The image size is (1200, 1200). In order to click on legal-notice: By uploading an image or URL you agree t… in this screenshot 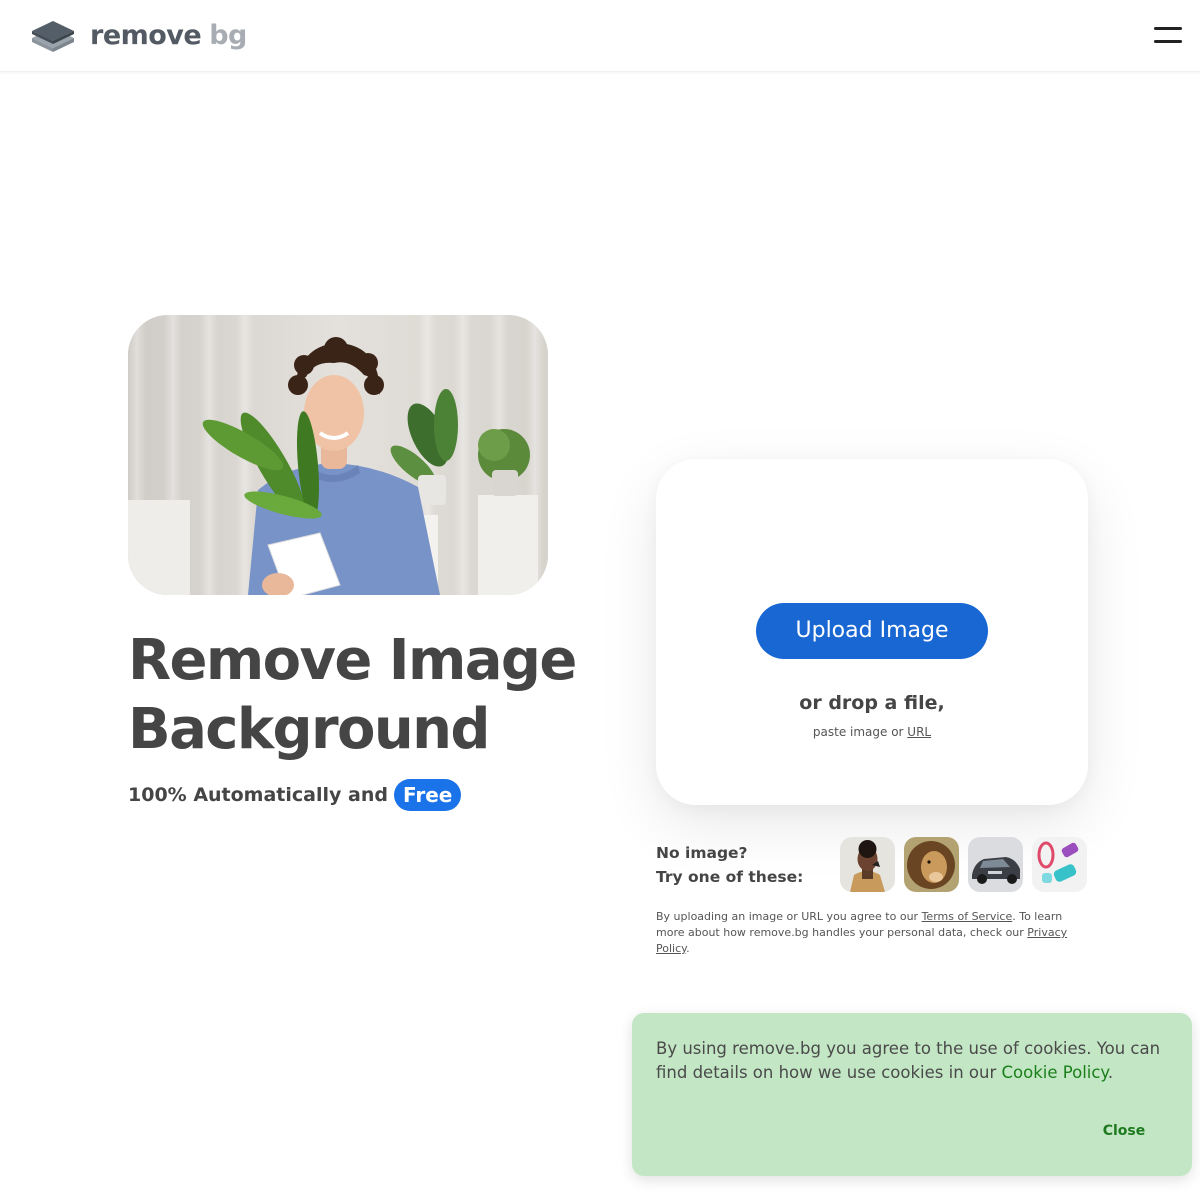, I will do `click(872, 933)`.